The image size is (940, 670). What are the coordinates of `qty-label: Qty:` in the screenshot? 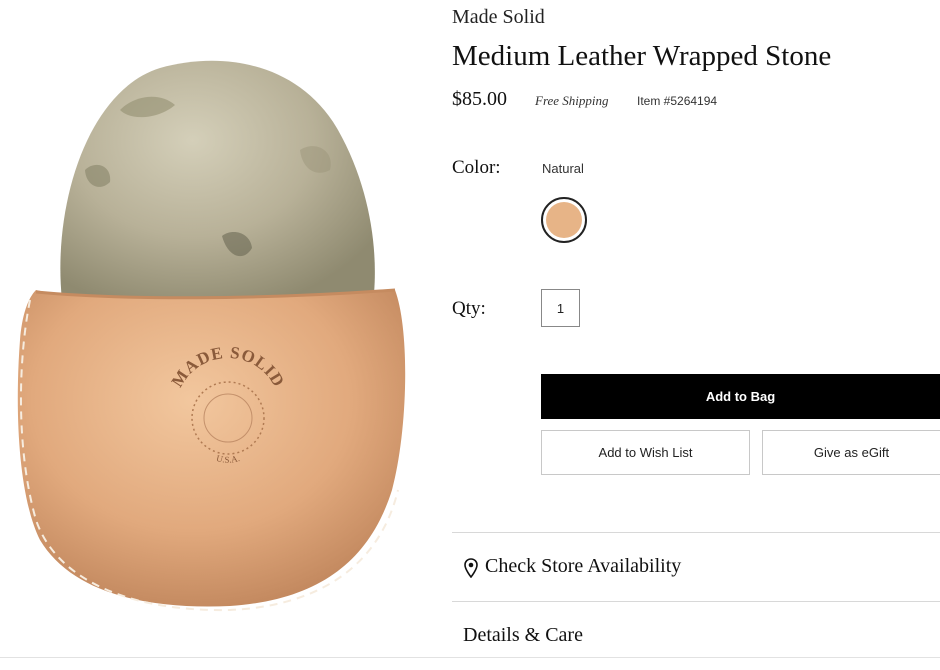 It's located at (469, 308).